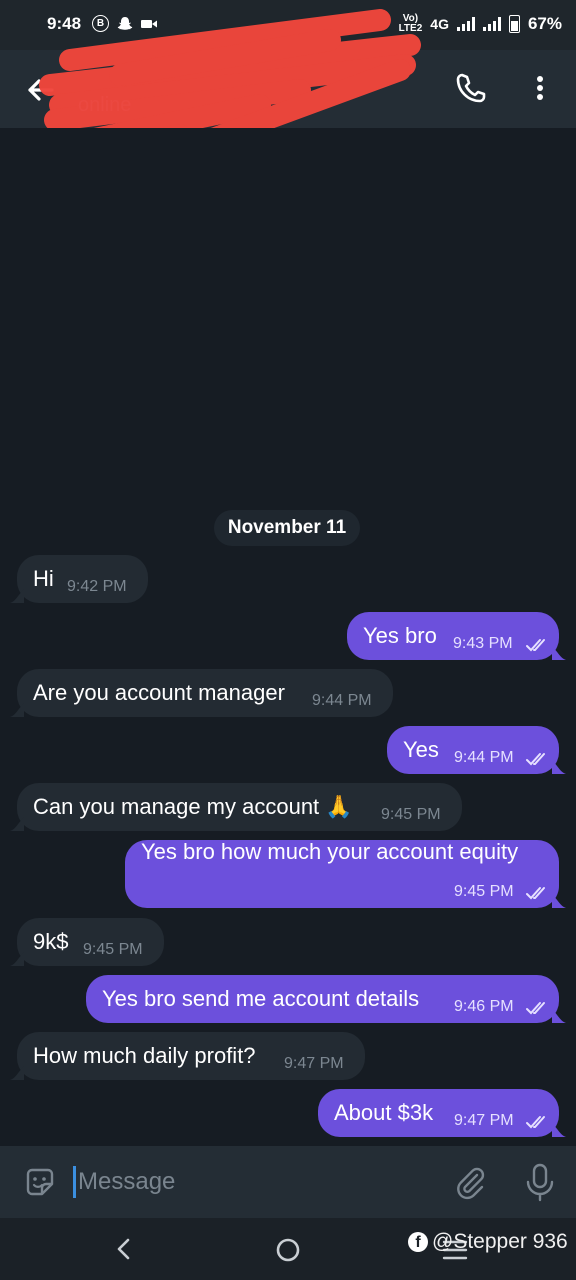 This screenshot has width=576, height=1280. I want to click on video-icon, so click(149, 23).